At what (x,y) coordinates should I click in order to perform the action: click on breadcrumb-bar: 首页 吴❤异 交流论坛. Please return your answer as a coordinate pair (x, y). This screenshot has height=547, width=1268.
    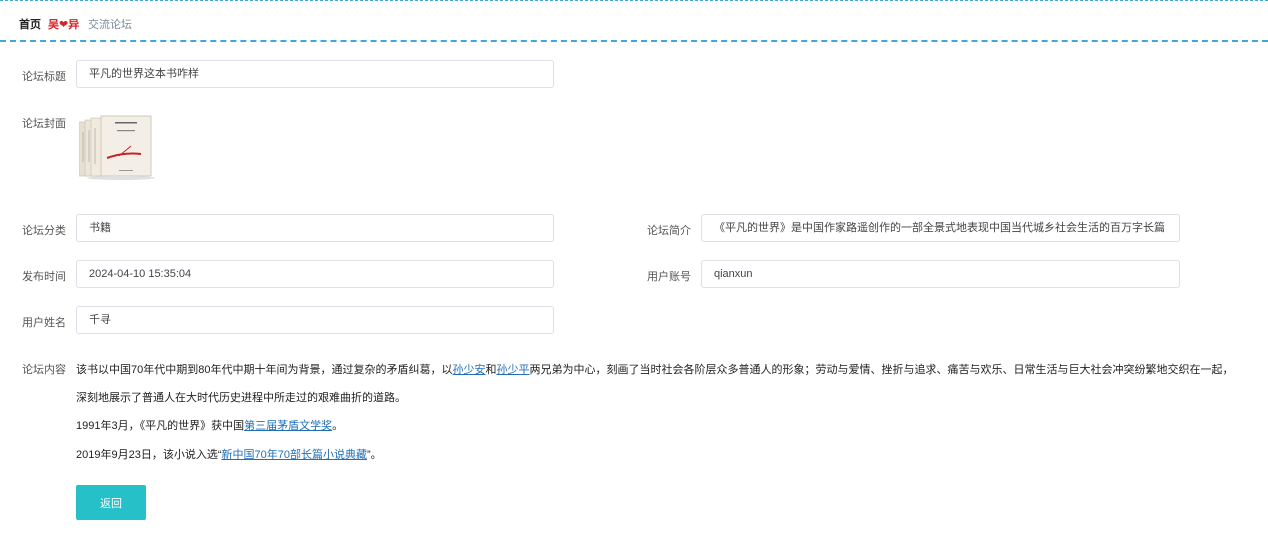
    Looking at the image, I should click on (634, 21).